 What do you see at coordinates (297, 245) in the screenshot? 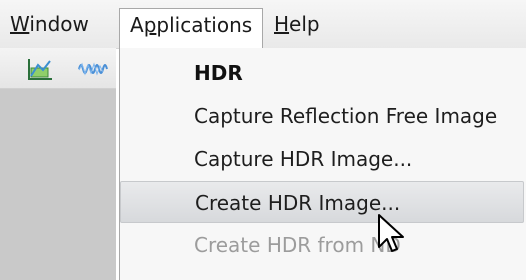
I see `menu-item-create-hdr-from-nd: Create HDR from ND` at bounding box center [297, 245].